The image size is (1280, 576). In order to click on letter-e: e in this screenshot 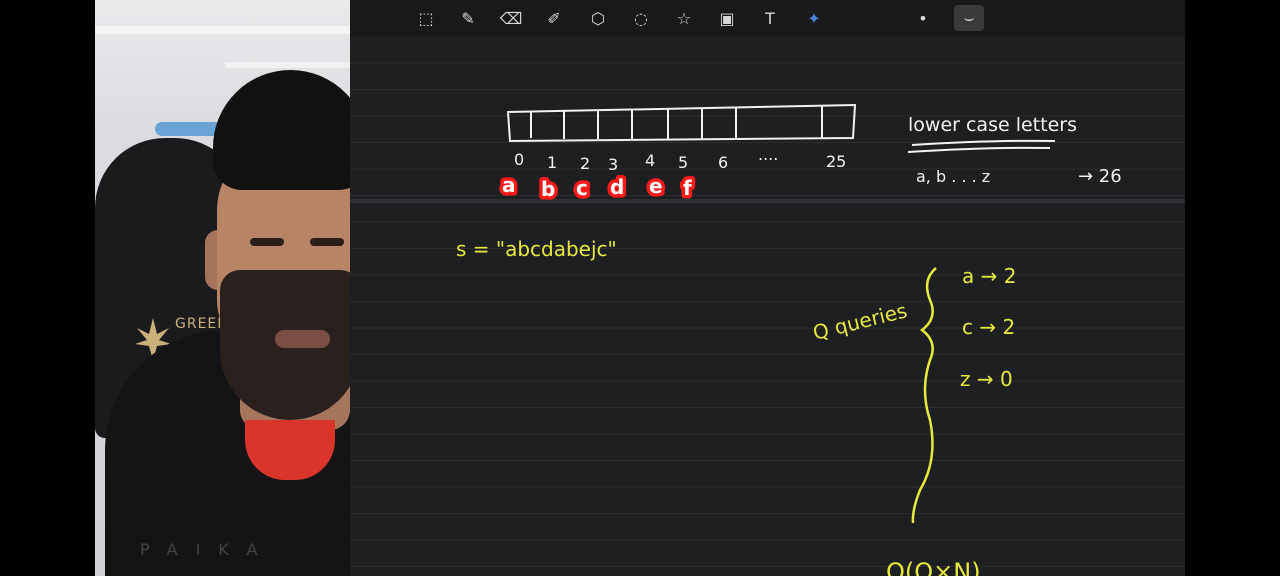, I will do `click(656, 186)`.